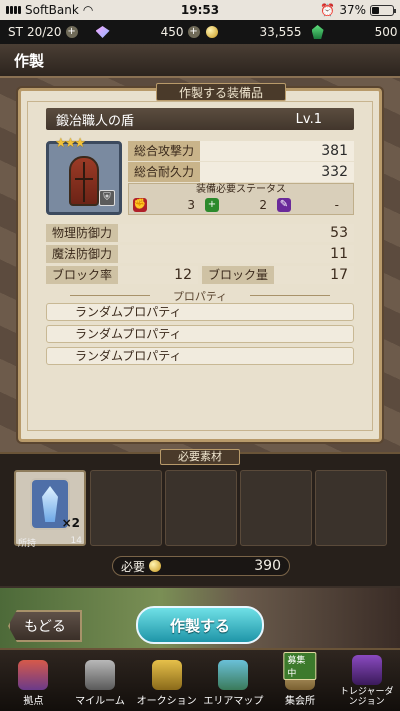 This screenshot has height=711, width=400. What do you see at coordinates (328, 10) in the screenshot?
I see `alarm-icon: ⏰` at bounding box center [328, 10].